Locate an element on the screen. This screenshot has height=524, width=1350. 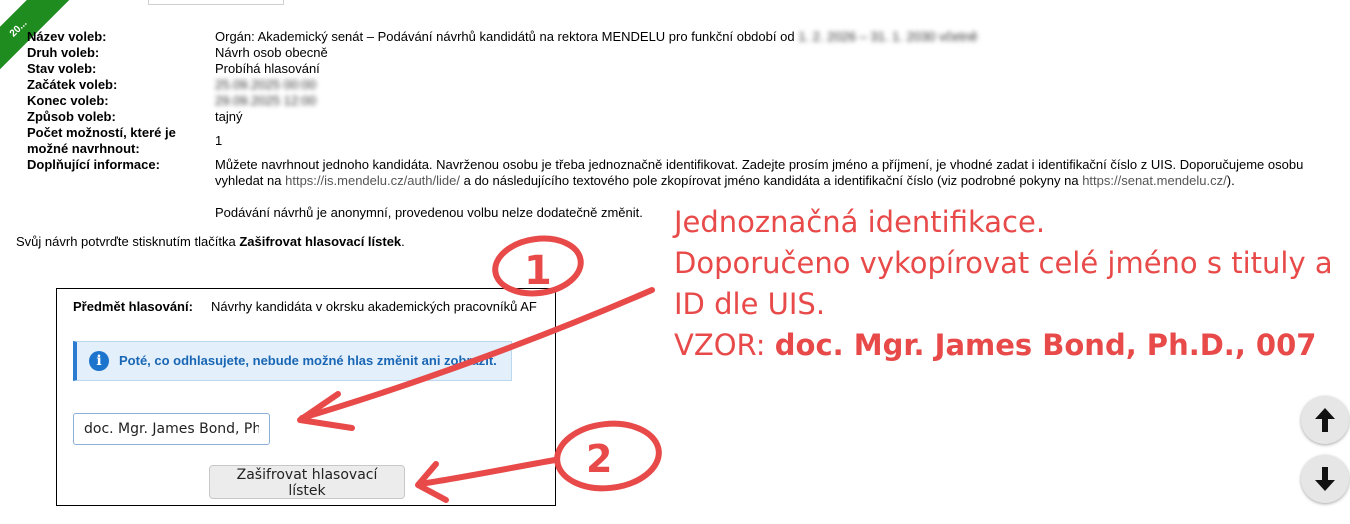
row-election-end: Konec voleb: 29.09.2025 12:00 is located at coordinates (682, 101).